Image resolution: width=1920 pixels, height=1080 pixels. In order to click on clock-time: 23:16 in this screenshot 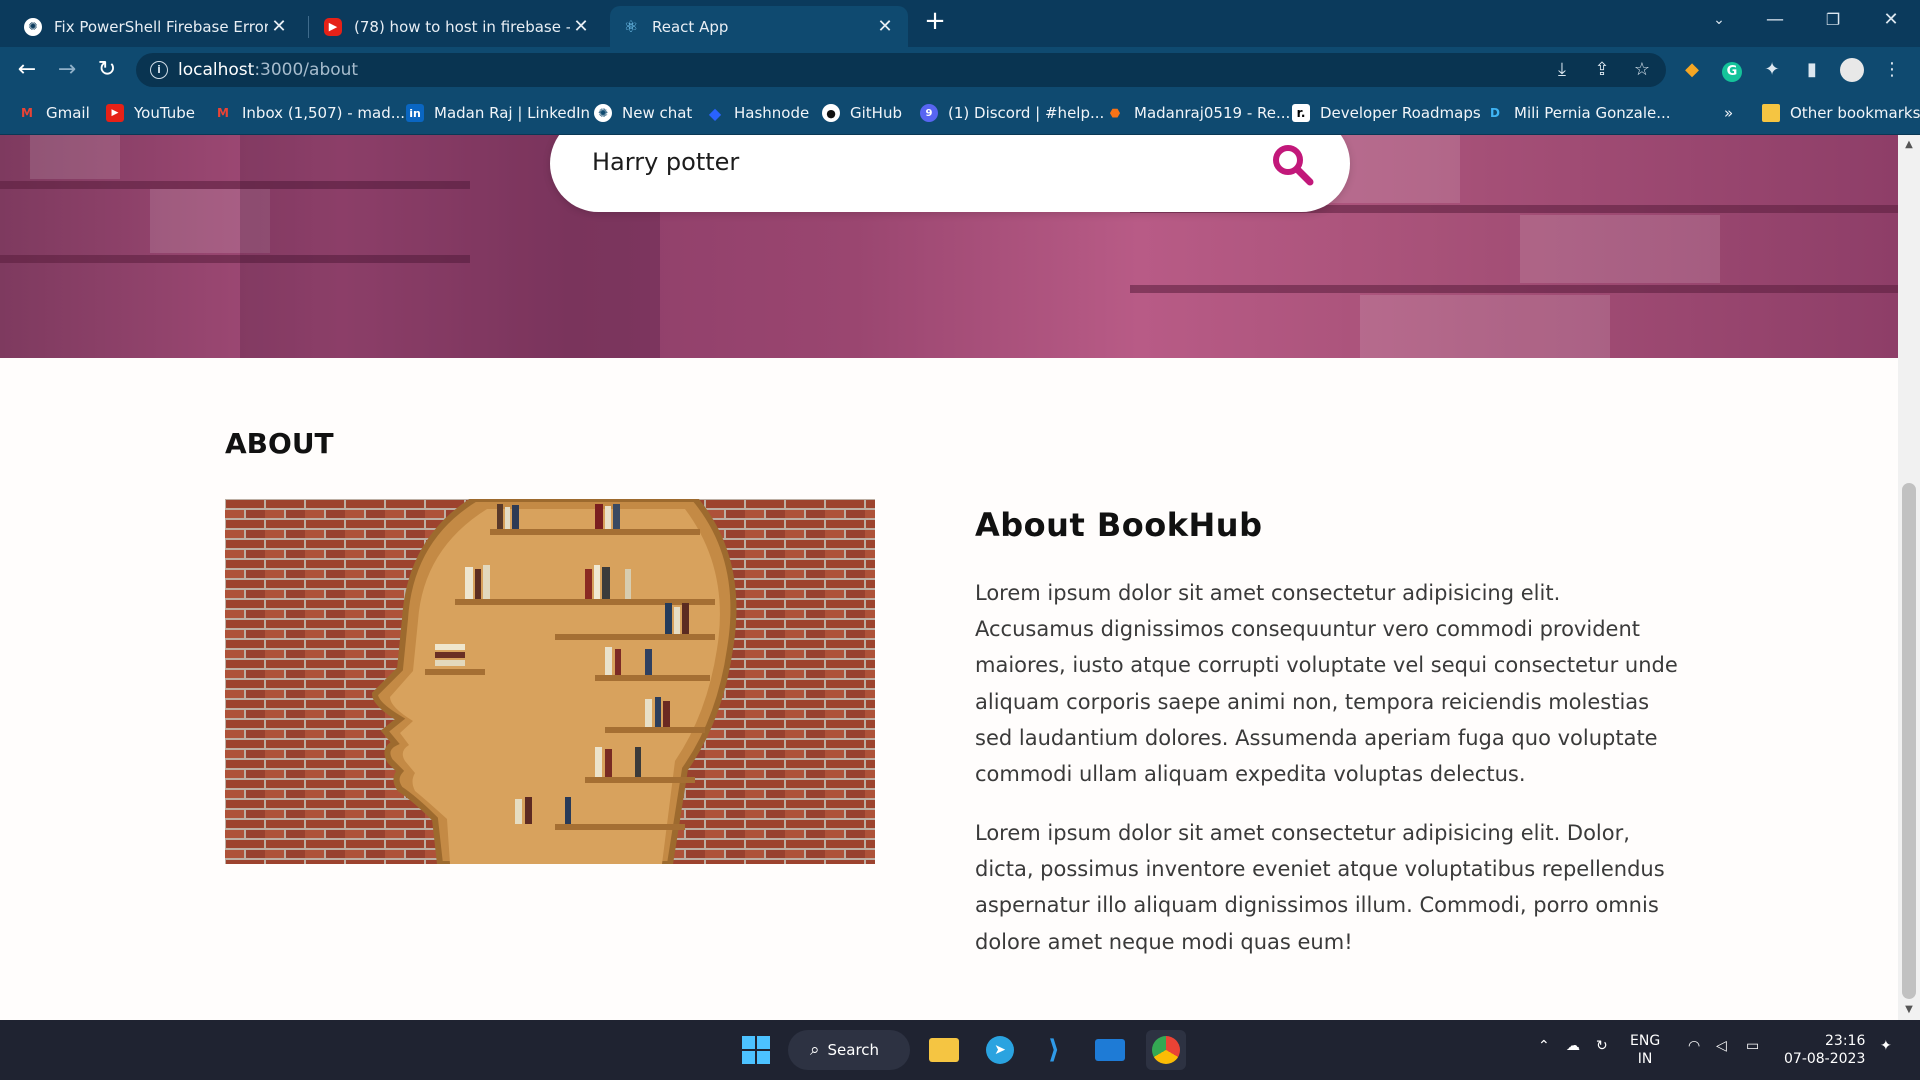, I will do `click(1845, 1041)`.